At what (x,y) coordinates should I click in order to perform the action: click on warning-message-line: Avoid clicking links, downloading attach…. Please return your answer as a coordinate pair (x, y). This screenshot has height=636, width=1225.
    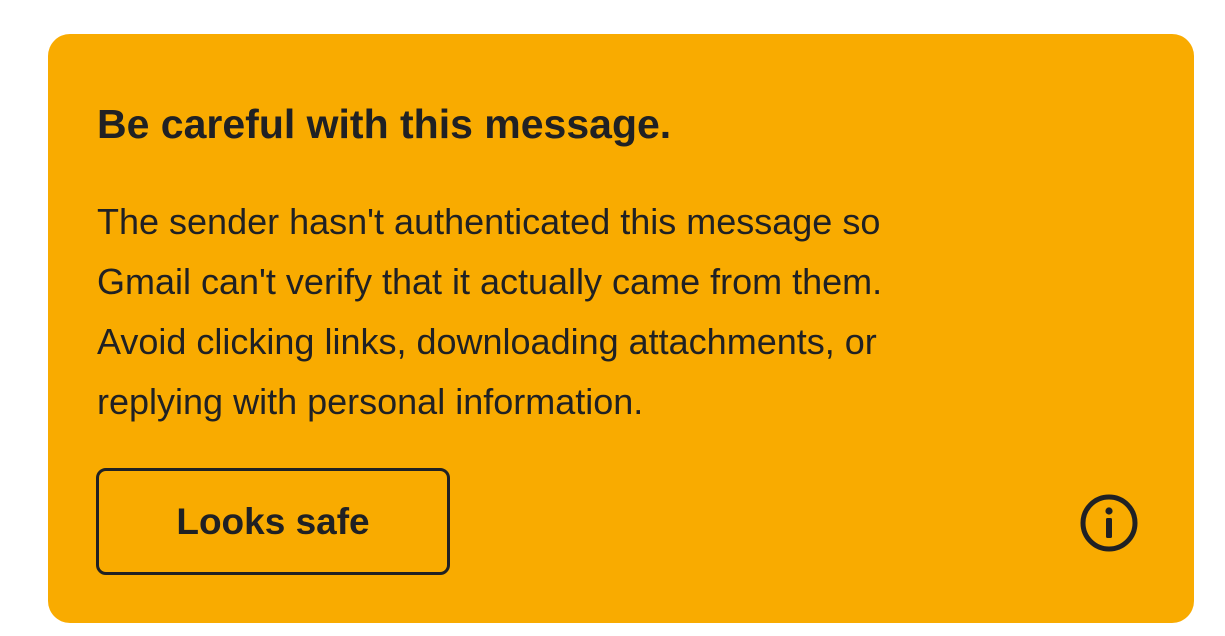
    Looking at the image, I should click on (487, 341).